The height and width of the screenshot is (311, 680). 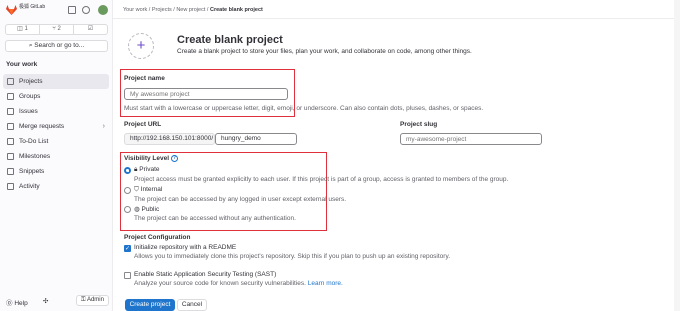 What do you see at coordinates (127, 209) in the screenshot?
I see `visibility-public-radio` at bounding box center [127, 209].